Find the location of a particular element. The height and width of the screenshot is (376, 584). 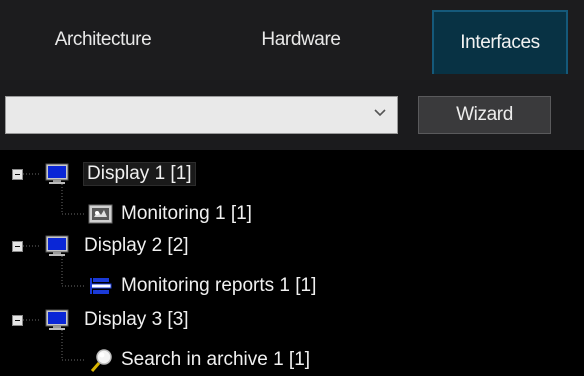

tab-hardware: Hardware is located at coordinates (301, 40).